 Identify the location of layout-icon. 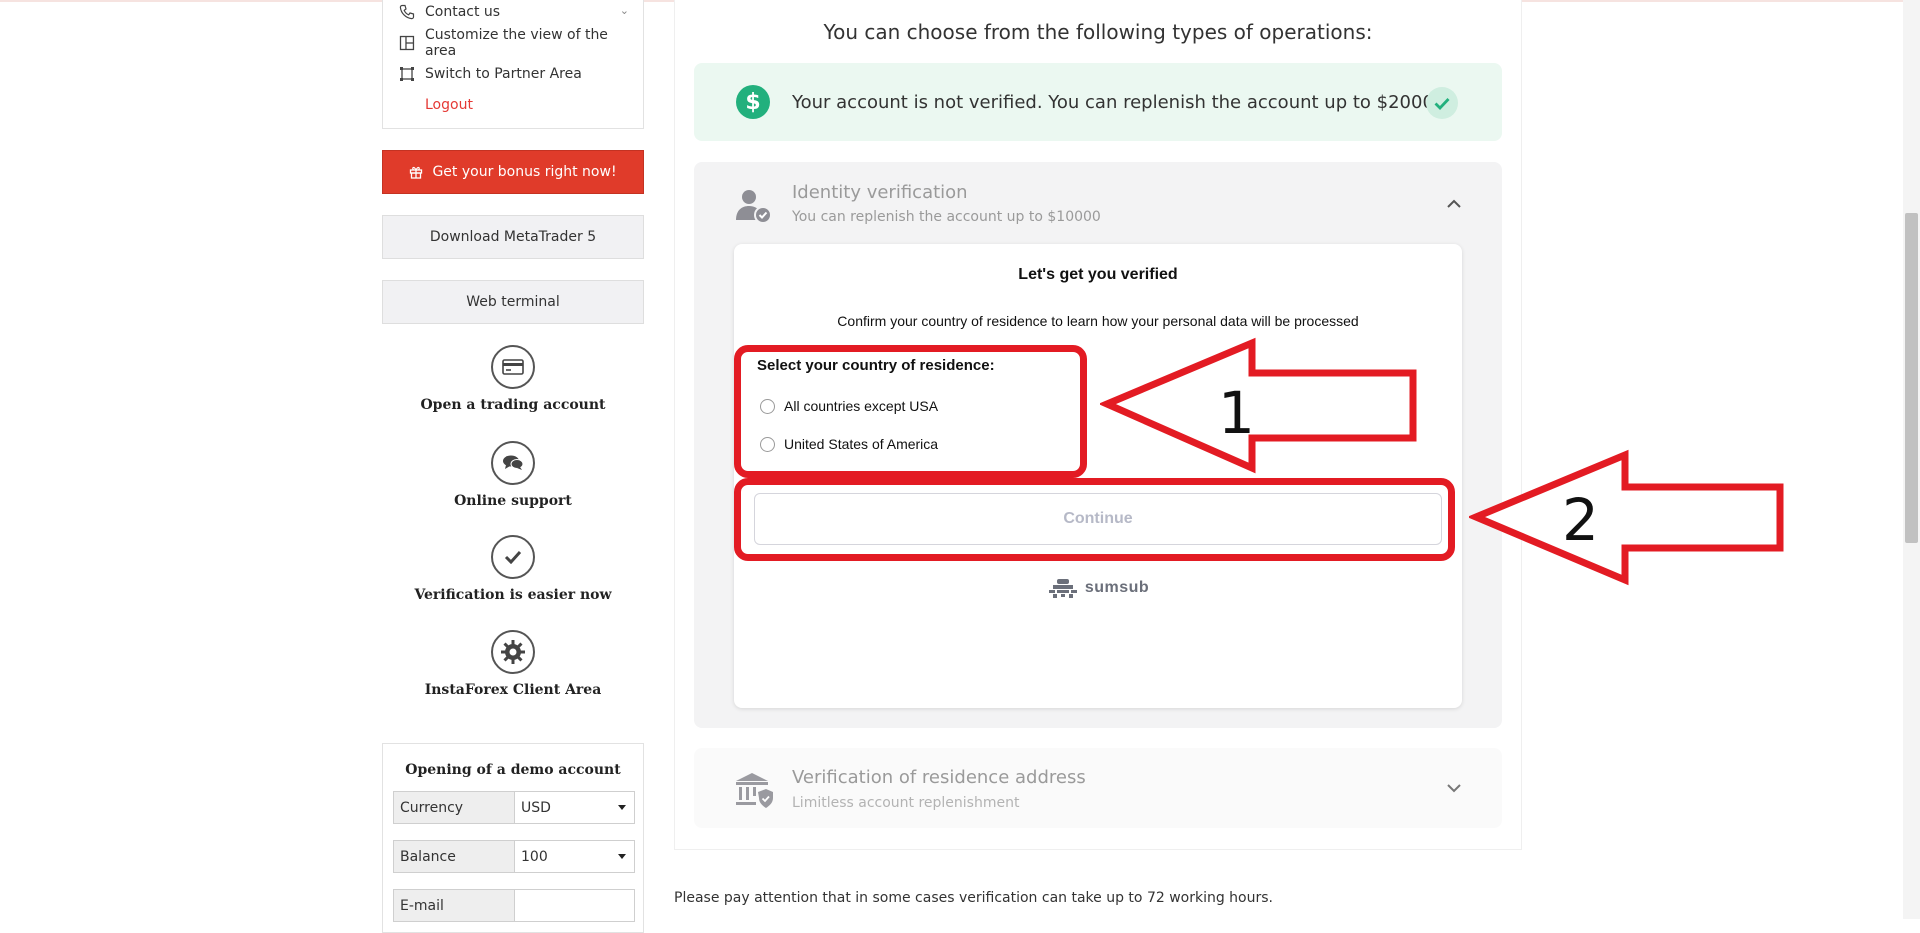
(407, 43).